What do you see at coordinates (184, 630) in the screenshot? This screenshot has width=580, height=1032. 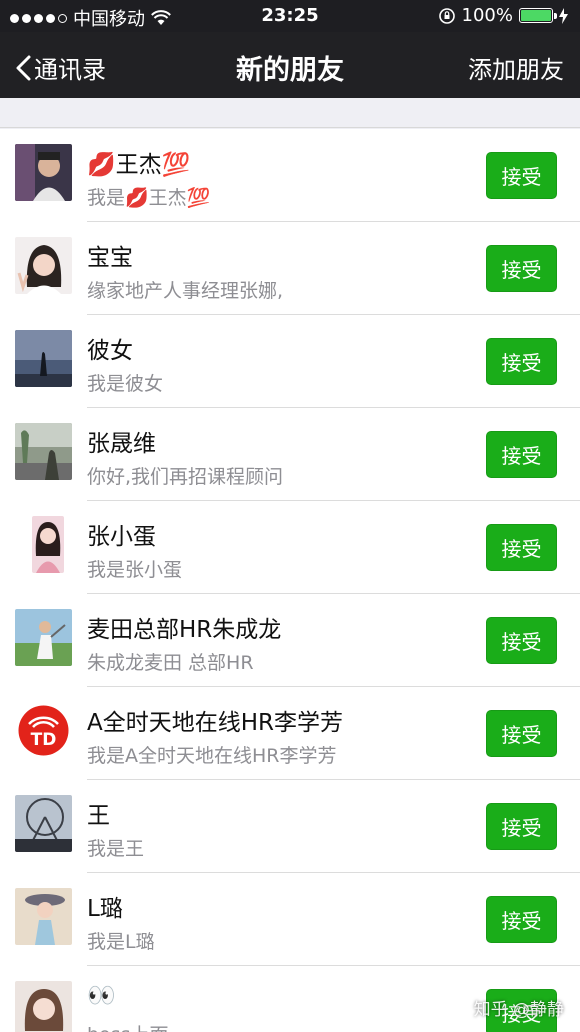 I see `contact-name: 麦田总部HR朱成龙` at bounding box center [184, 630].